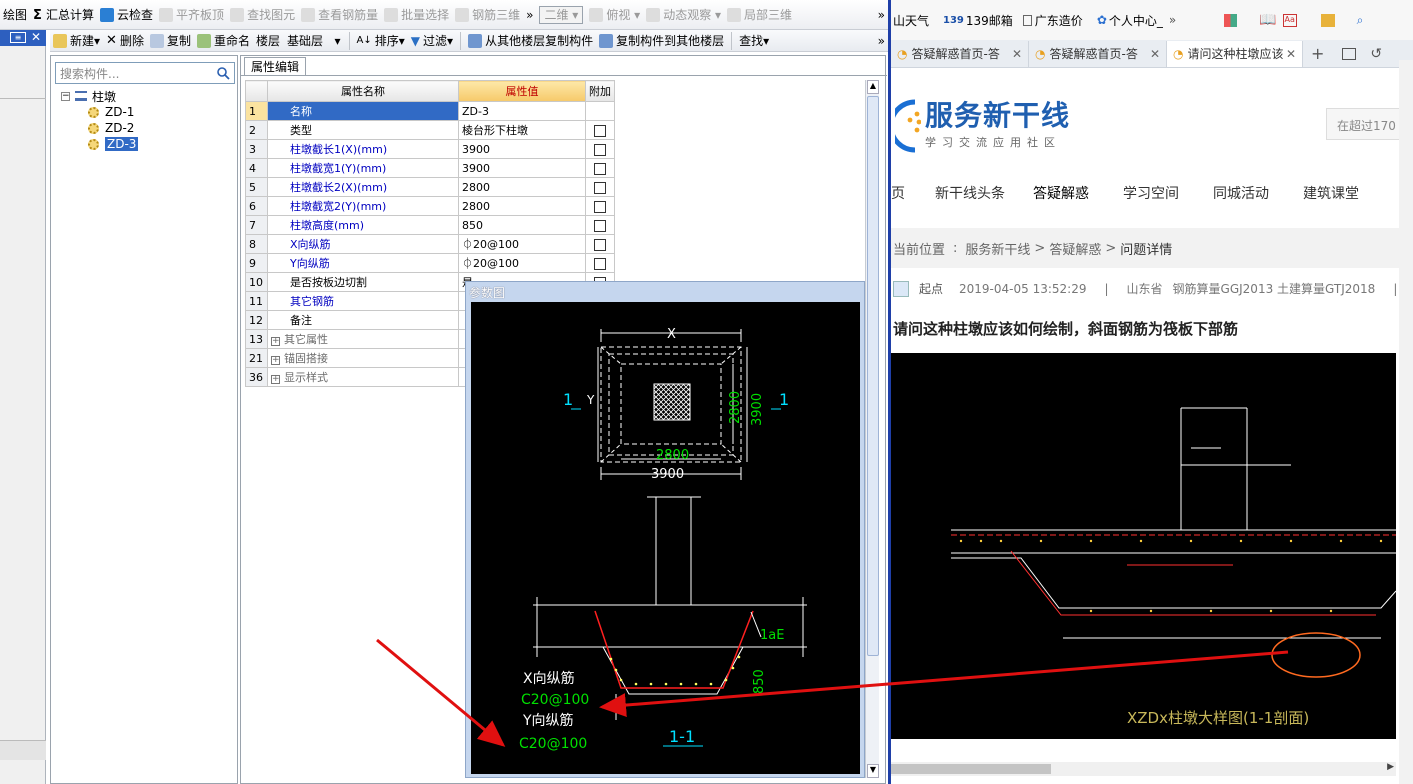  Describe the element at coordinates (262, 15) in the screenshot. I see `tool-find-element: 查找图元` at that location.